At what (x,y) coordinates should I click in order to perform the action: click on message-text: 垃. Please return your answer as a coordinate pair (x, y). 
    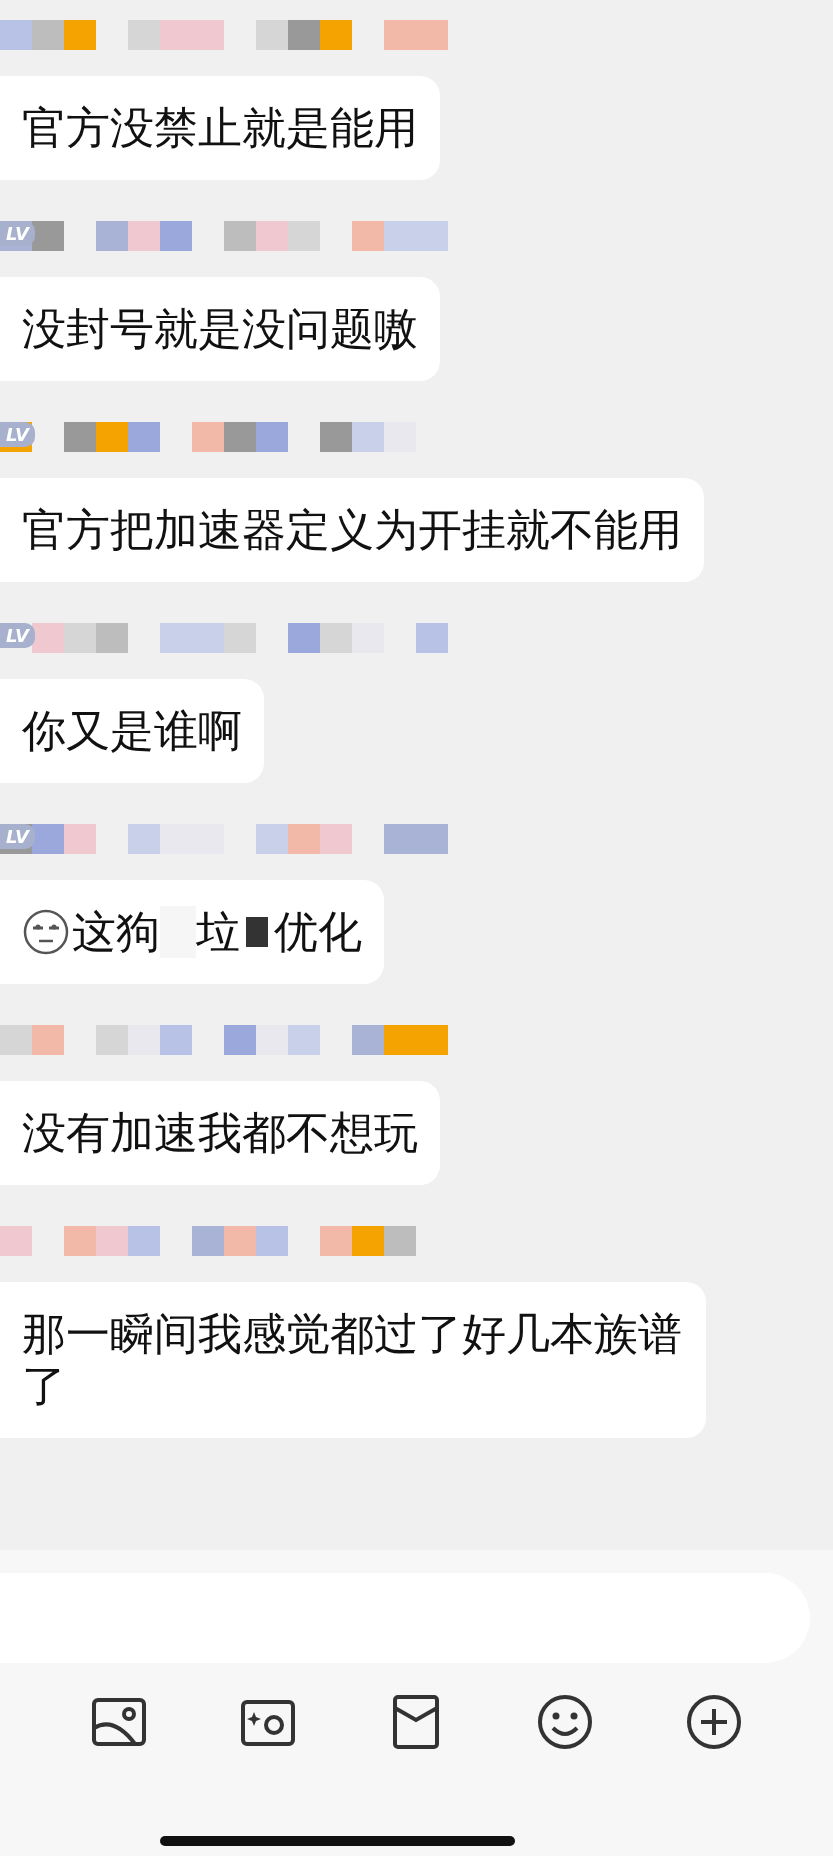
    Looking at the image, I should click on (218, 932).